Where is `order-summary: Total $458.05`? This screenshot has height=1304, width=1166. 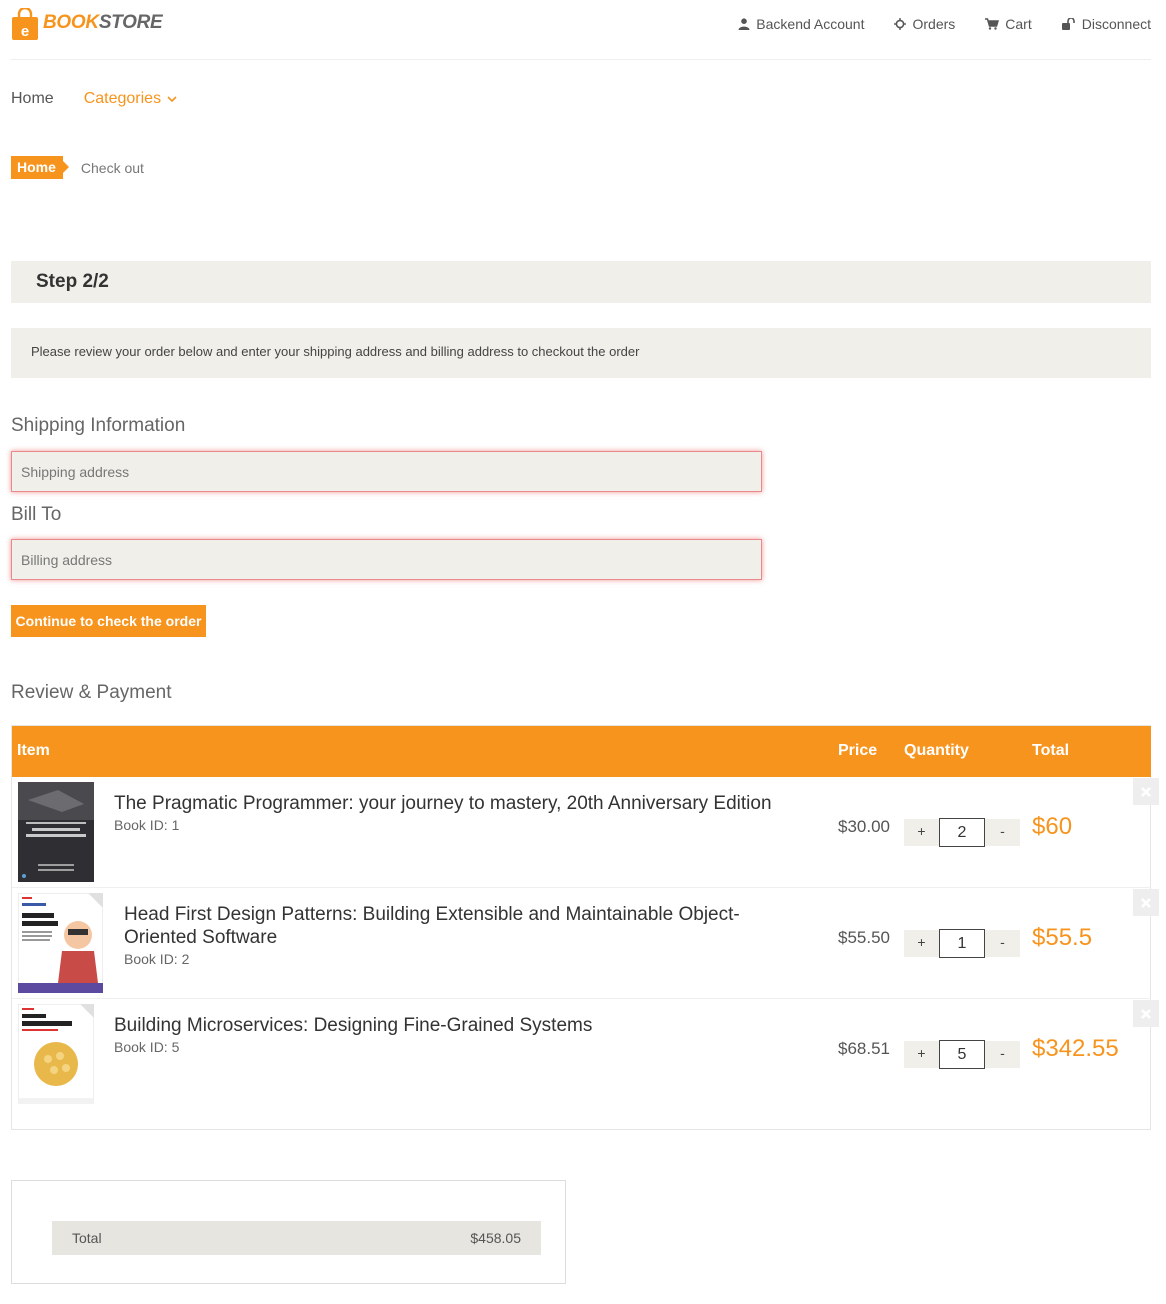 order-summary: Total $458.05 is located at coordinates (288, 1232).